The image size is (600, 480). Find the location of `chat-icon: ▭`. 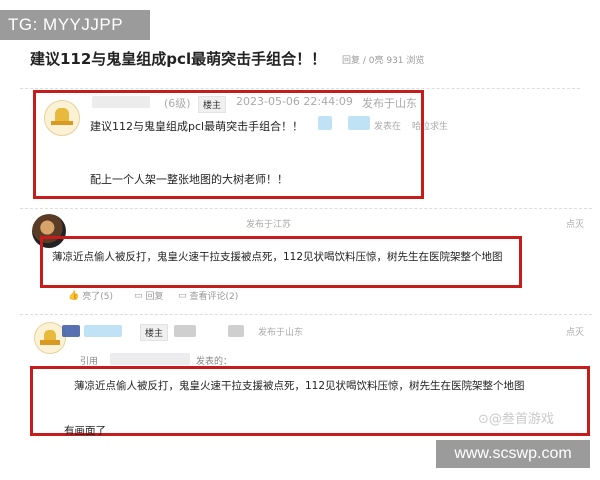

chat-icon: ▭ is located at coordinates (182, 295).